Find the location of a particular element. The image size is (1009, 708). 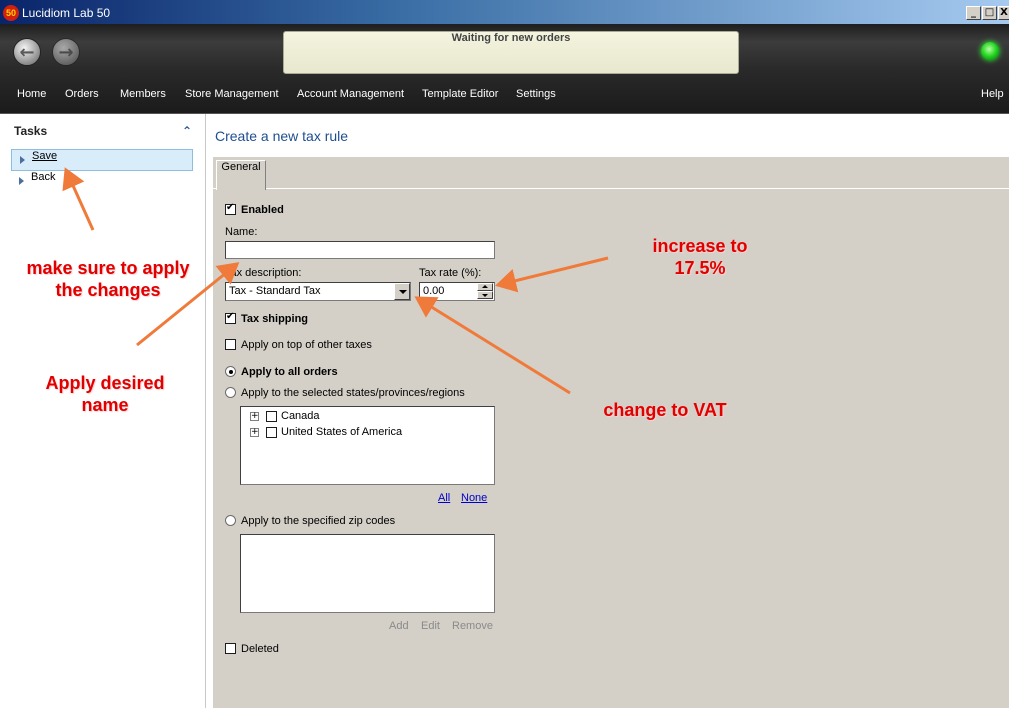

add-zip-button: Add is located at coordinates (399, 626).